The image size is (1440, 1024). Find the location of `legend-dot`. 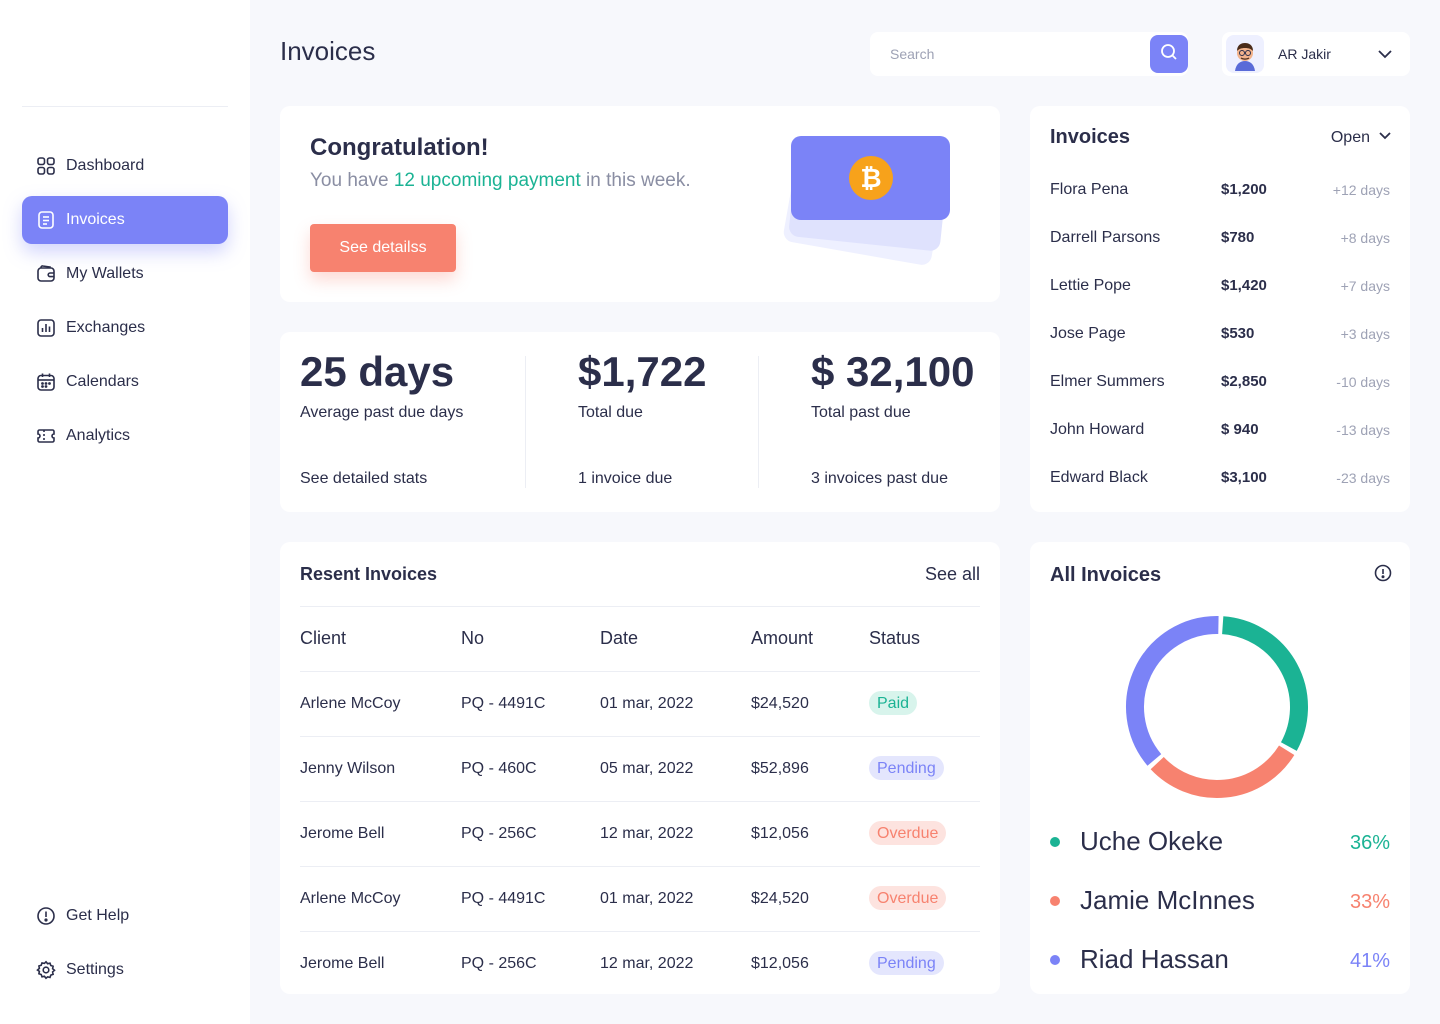

legend-dot is located at coordinates (1055, 901).